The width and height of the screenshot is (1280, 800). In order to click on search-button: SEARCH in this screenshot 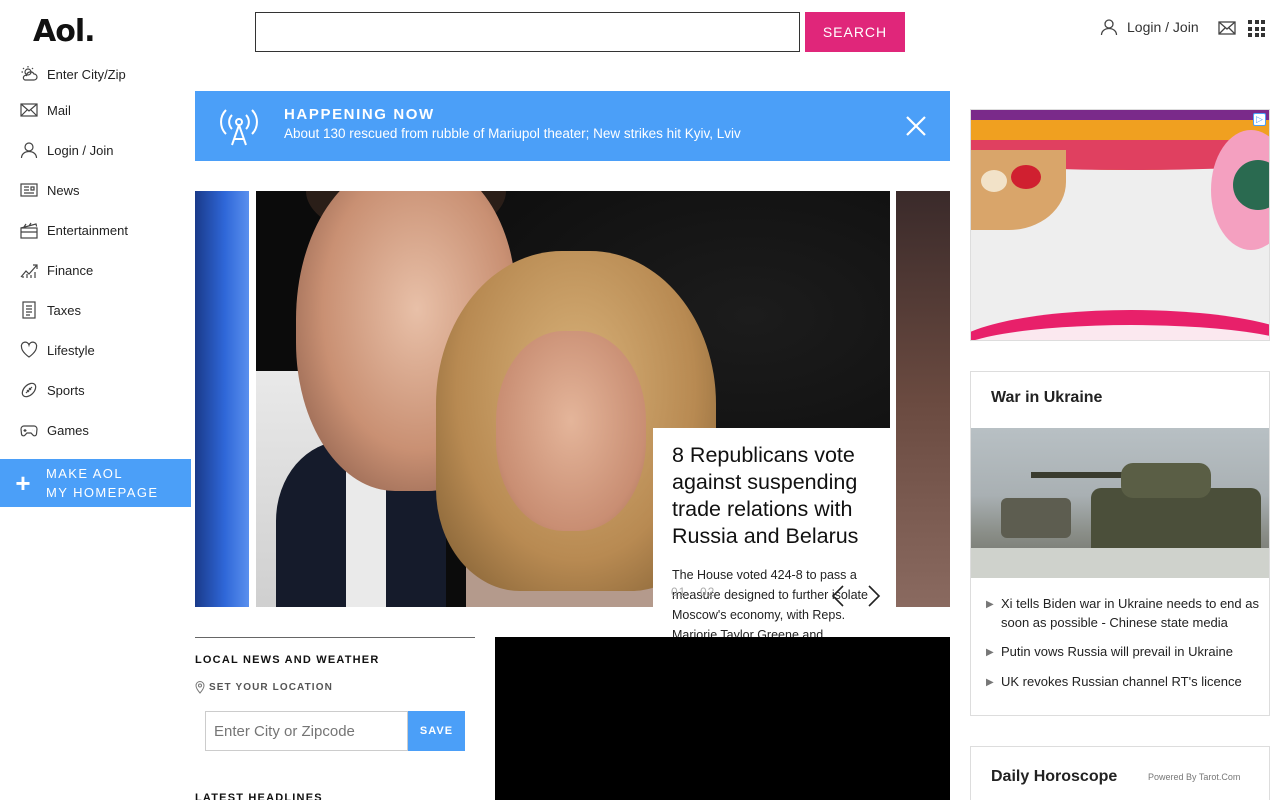, I will do `click(855, 32)`.